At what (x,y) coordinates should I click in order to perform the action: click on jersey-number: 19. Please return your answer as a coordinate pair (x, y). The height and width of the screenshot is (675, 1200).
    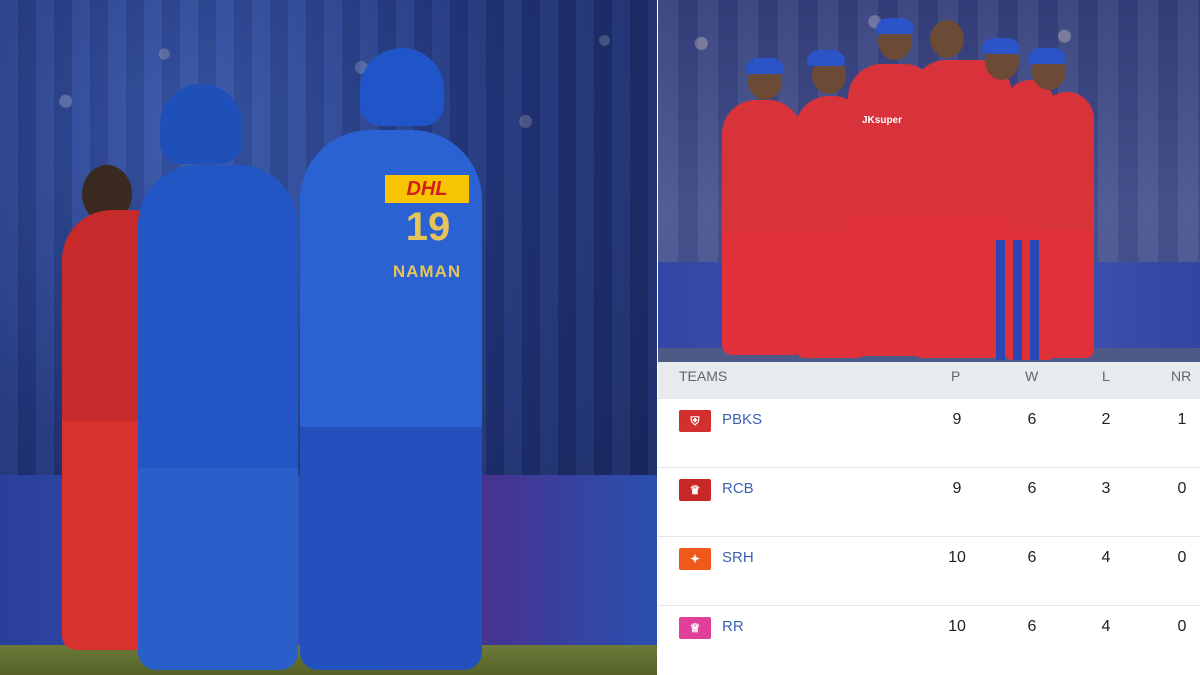
    Looking at the image, I should click on (428, 227).